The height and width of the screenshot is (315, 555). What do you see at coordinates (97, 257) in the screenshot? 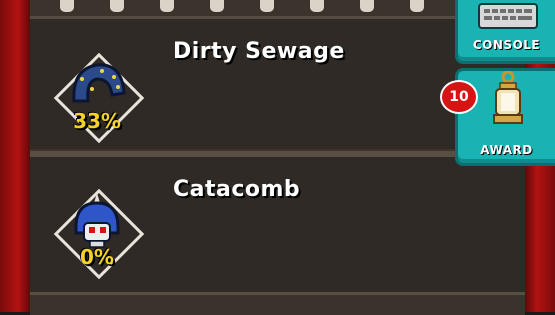
I see `progress-percent: 0%` at bounding box center [97, 257].